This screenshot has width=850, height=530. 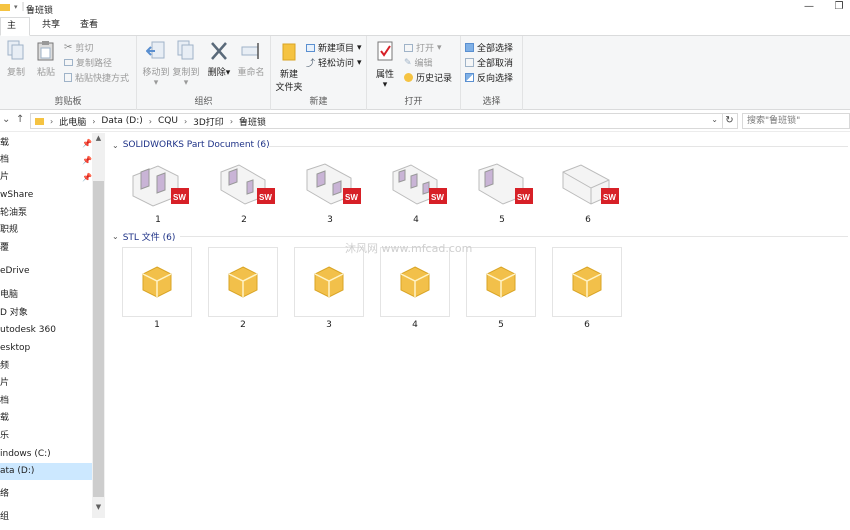 What do you see at coordinates (46, 401) in the screenshot?
I see `nav-item: 档` at bounding box center [46, 401].